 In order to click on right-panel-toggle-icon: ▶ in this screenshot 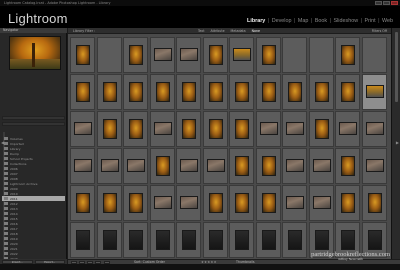, I will do `click(397, 142)`.